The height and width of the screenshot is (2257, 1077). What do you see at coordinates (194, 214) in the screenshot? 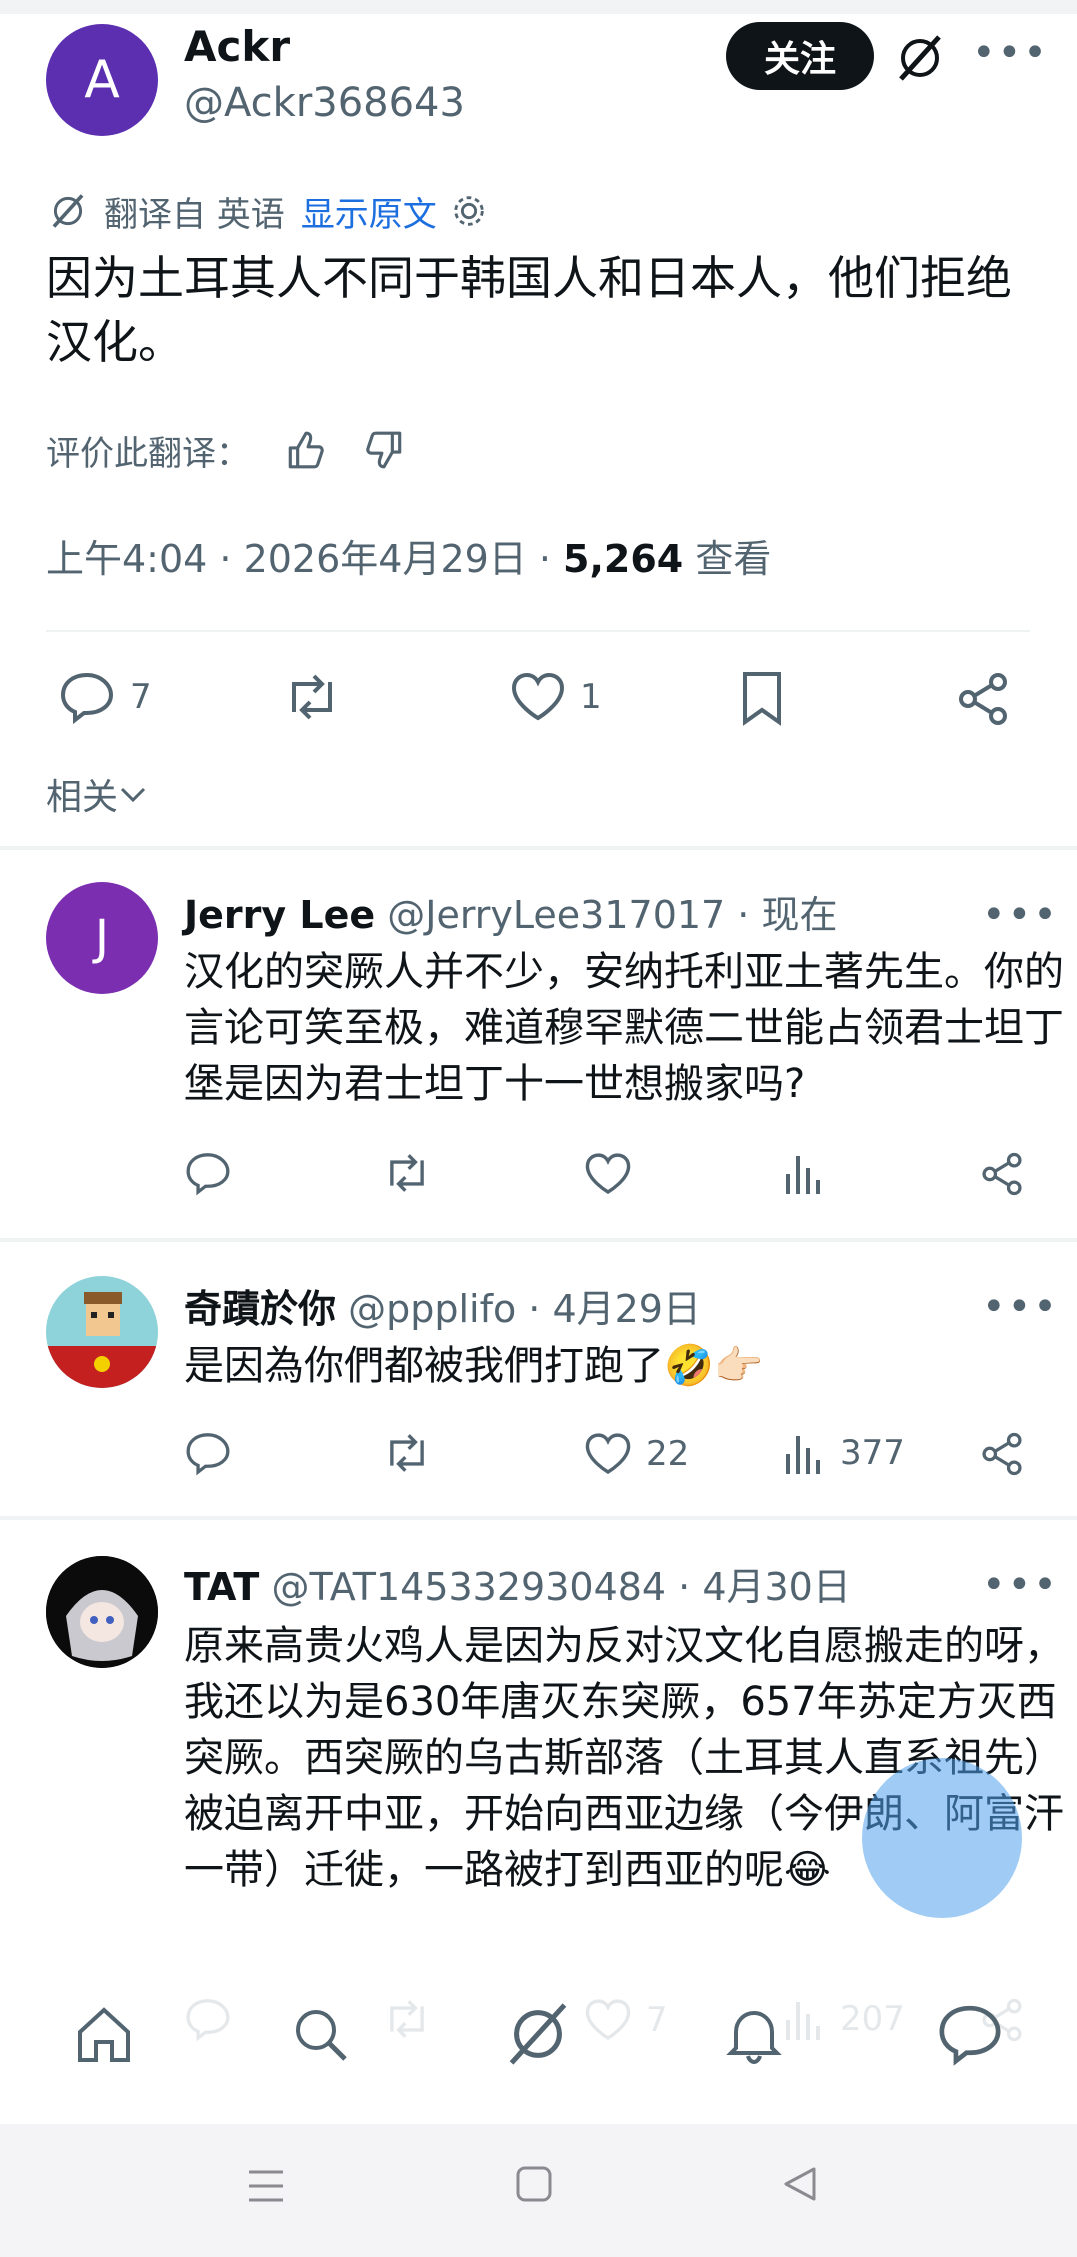
I see `translated-from-label: 翻译自 英语` at bounding box center [194, 214].